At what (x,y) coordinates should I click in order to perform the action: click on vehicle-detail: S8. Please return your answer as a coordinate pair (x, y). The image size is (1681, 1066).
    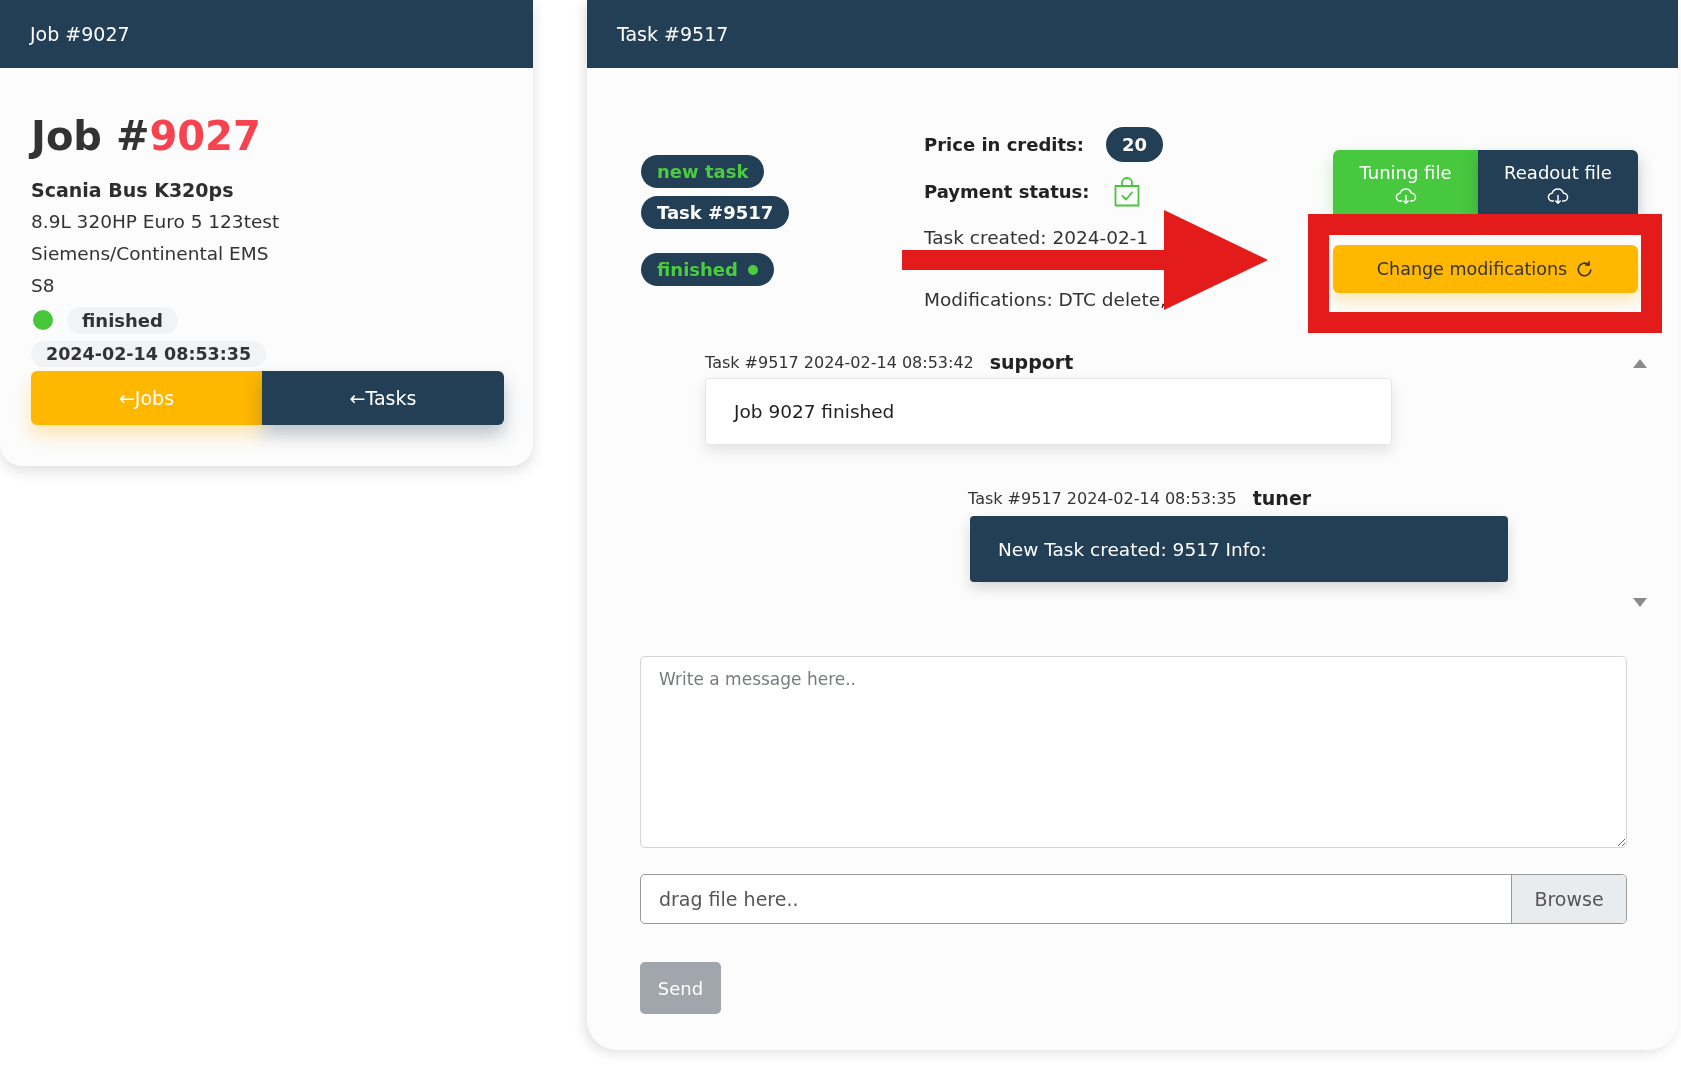
    Looking at the image, I should click on (43, 286).